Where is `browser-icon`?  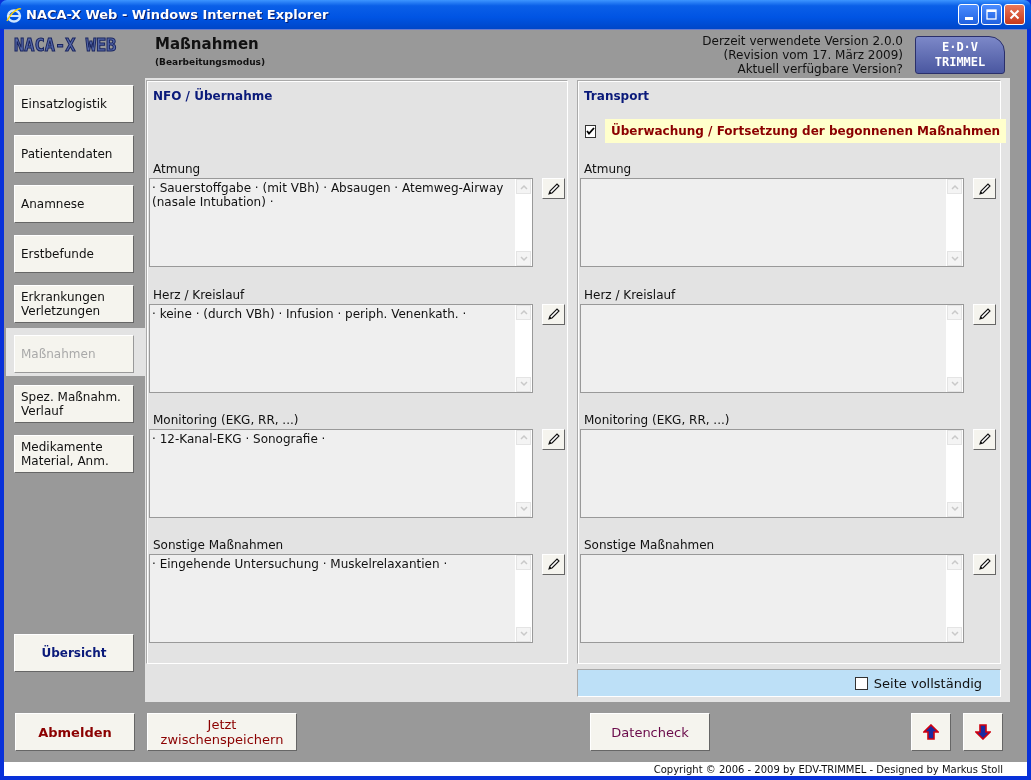
browser-icon is located at coordinates (14, 14).